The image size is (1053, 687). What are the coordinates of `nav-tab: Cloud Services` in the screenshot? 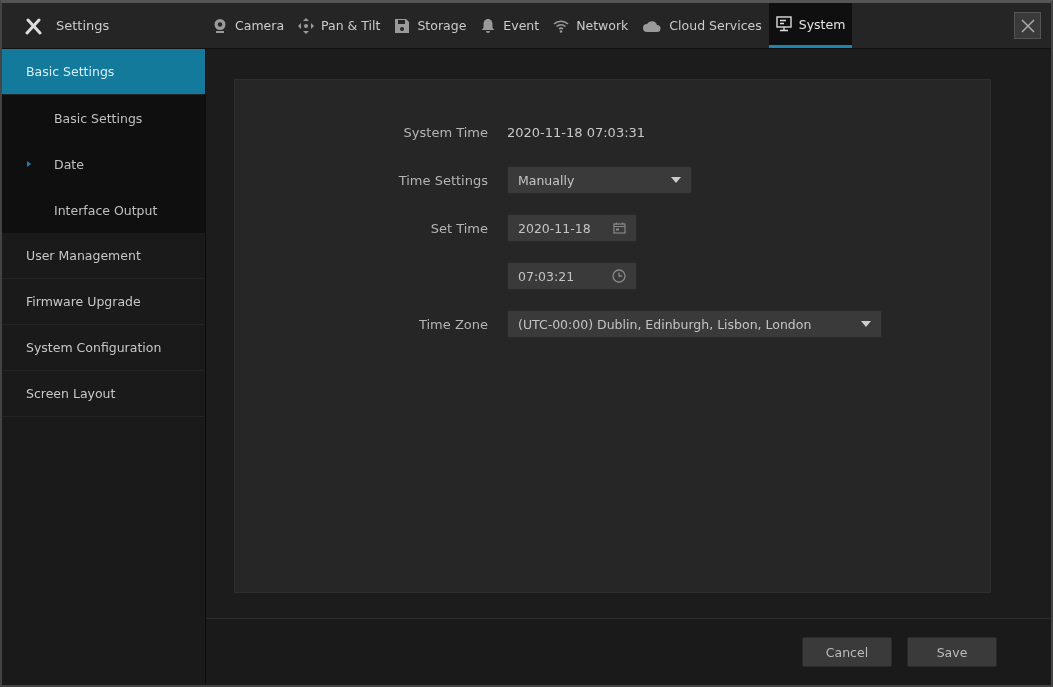 It's located at (702, 25).